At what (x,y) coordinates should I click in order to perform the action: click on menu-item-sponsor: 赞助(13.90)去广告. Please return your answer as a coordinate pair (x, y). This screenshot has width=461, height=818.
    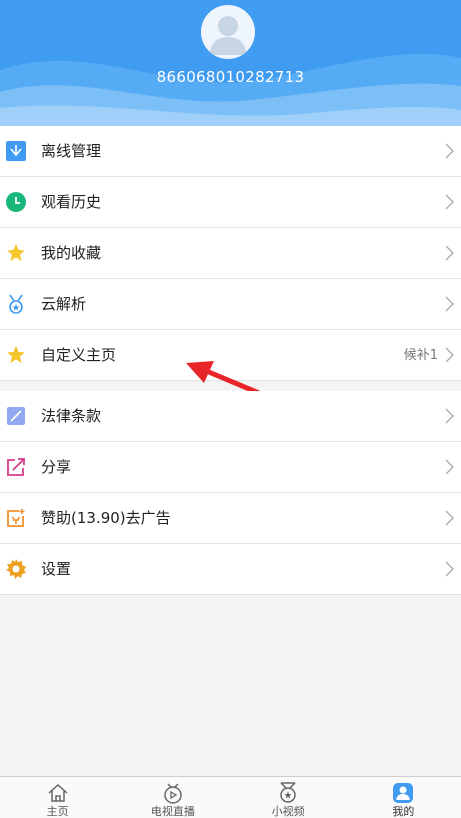
    Looking at the image, I should click on (230, 518).